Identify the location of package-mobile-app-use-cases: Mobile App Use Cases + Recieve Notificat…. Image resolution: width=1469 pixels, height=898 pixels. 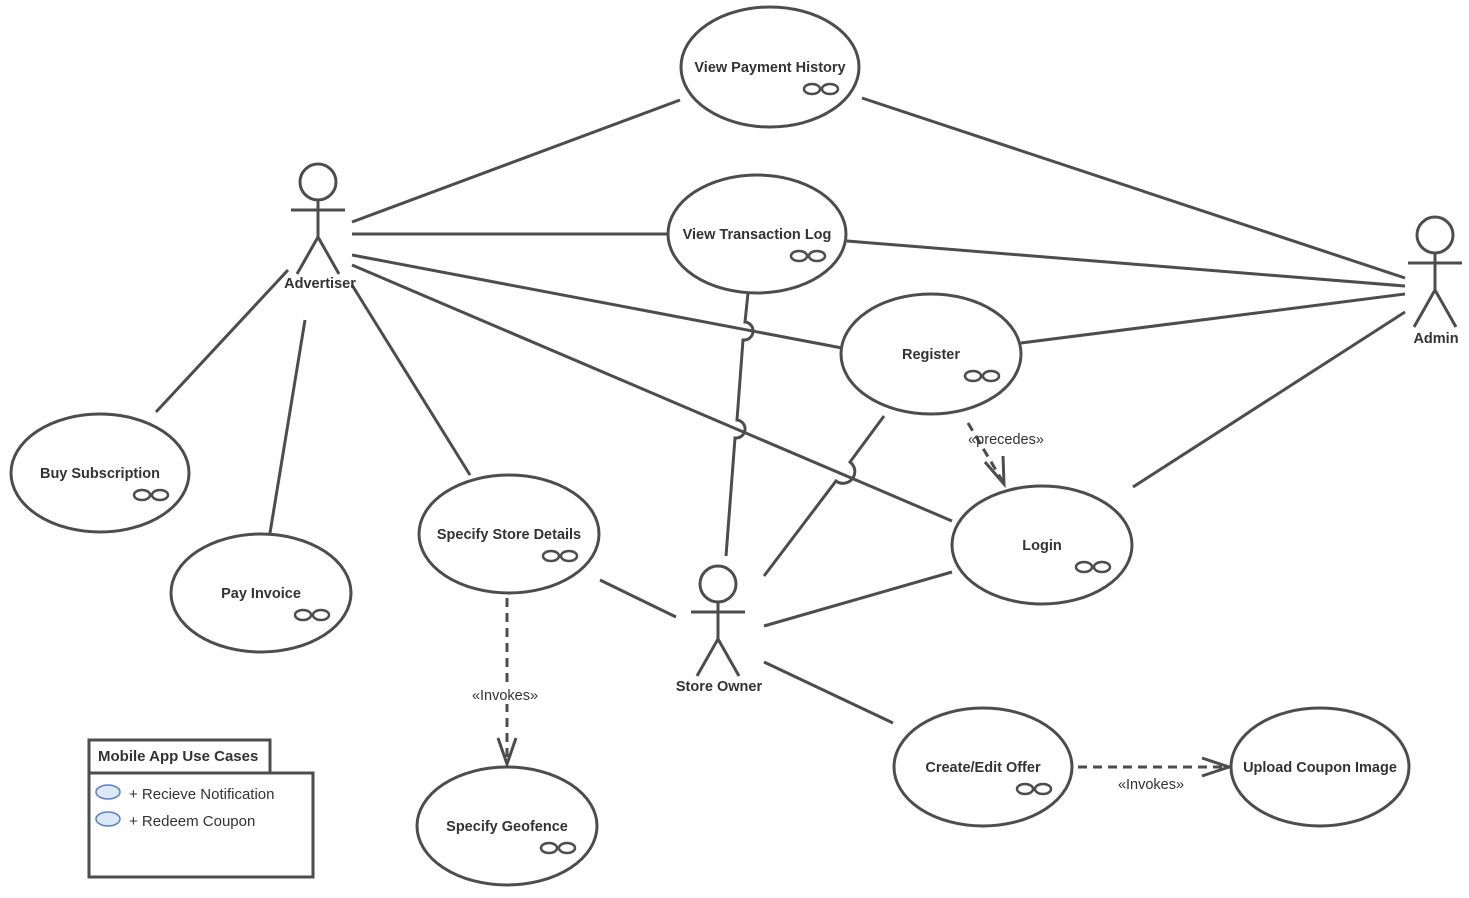
(201, 808).